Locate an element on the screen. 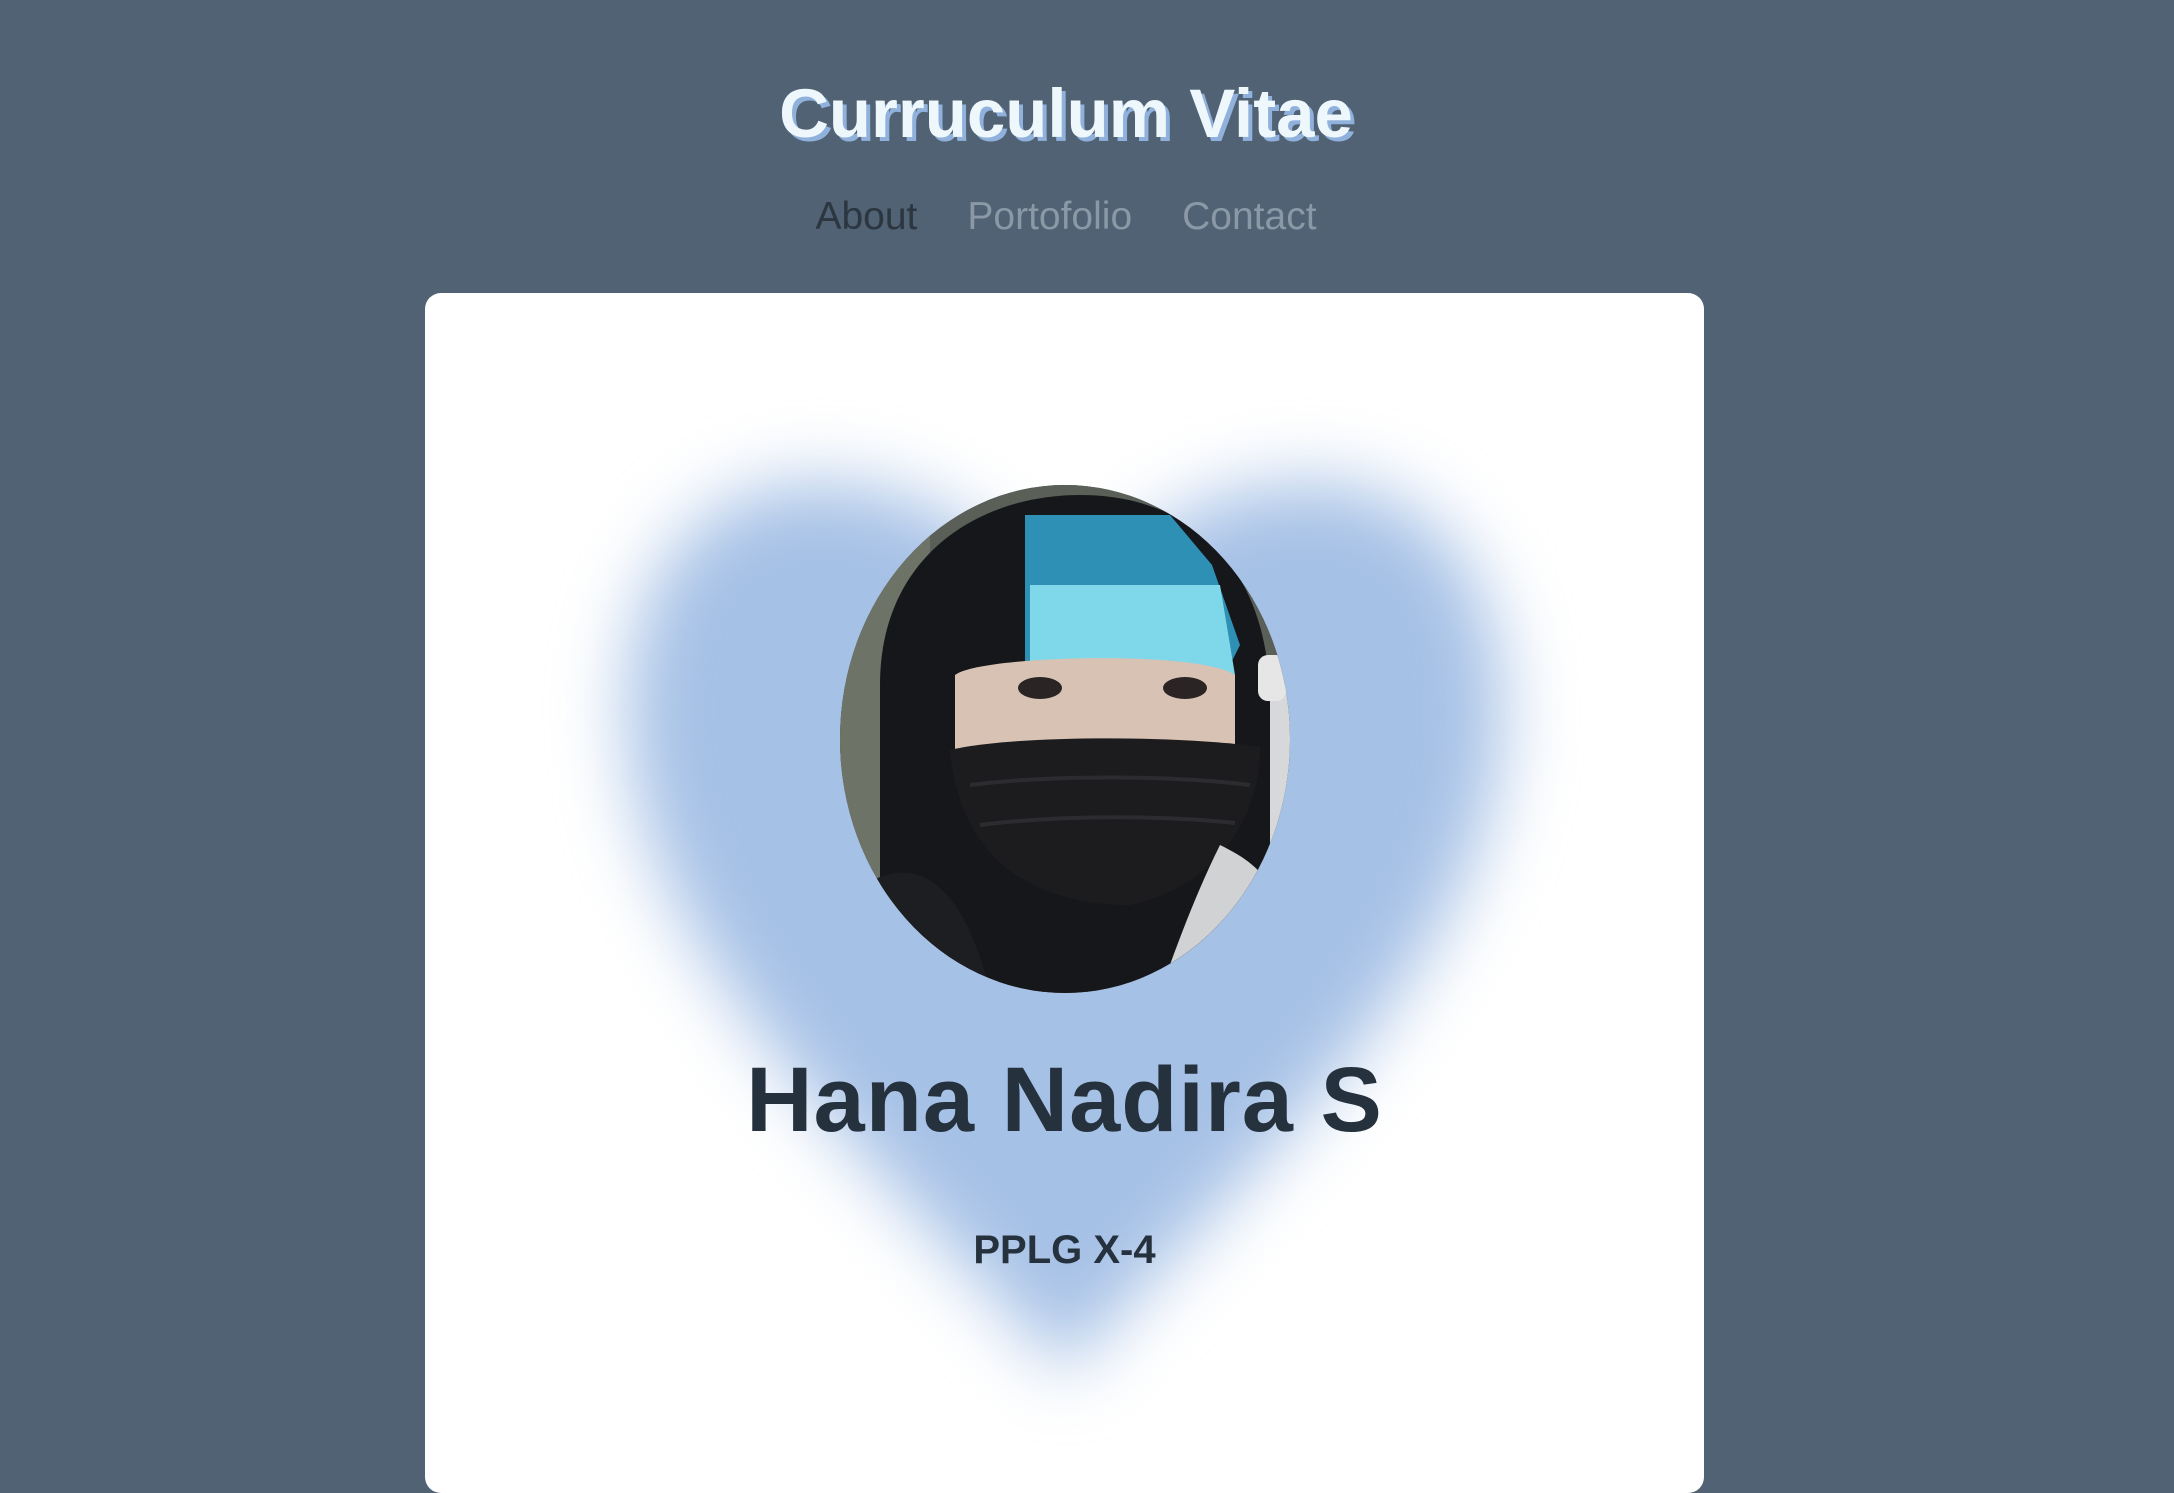 The image size is (2174, 1493). profile-photo is located at coordinates (1065, 739).